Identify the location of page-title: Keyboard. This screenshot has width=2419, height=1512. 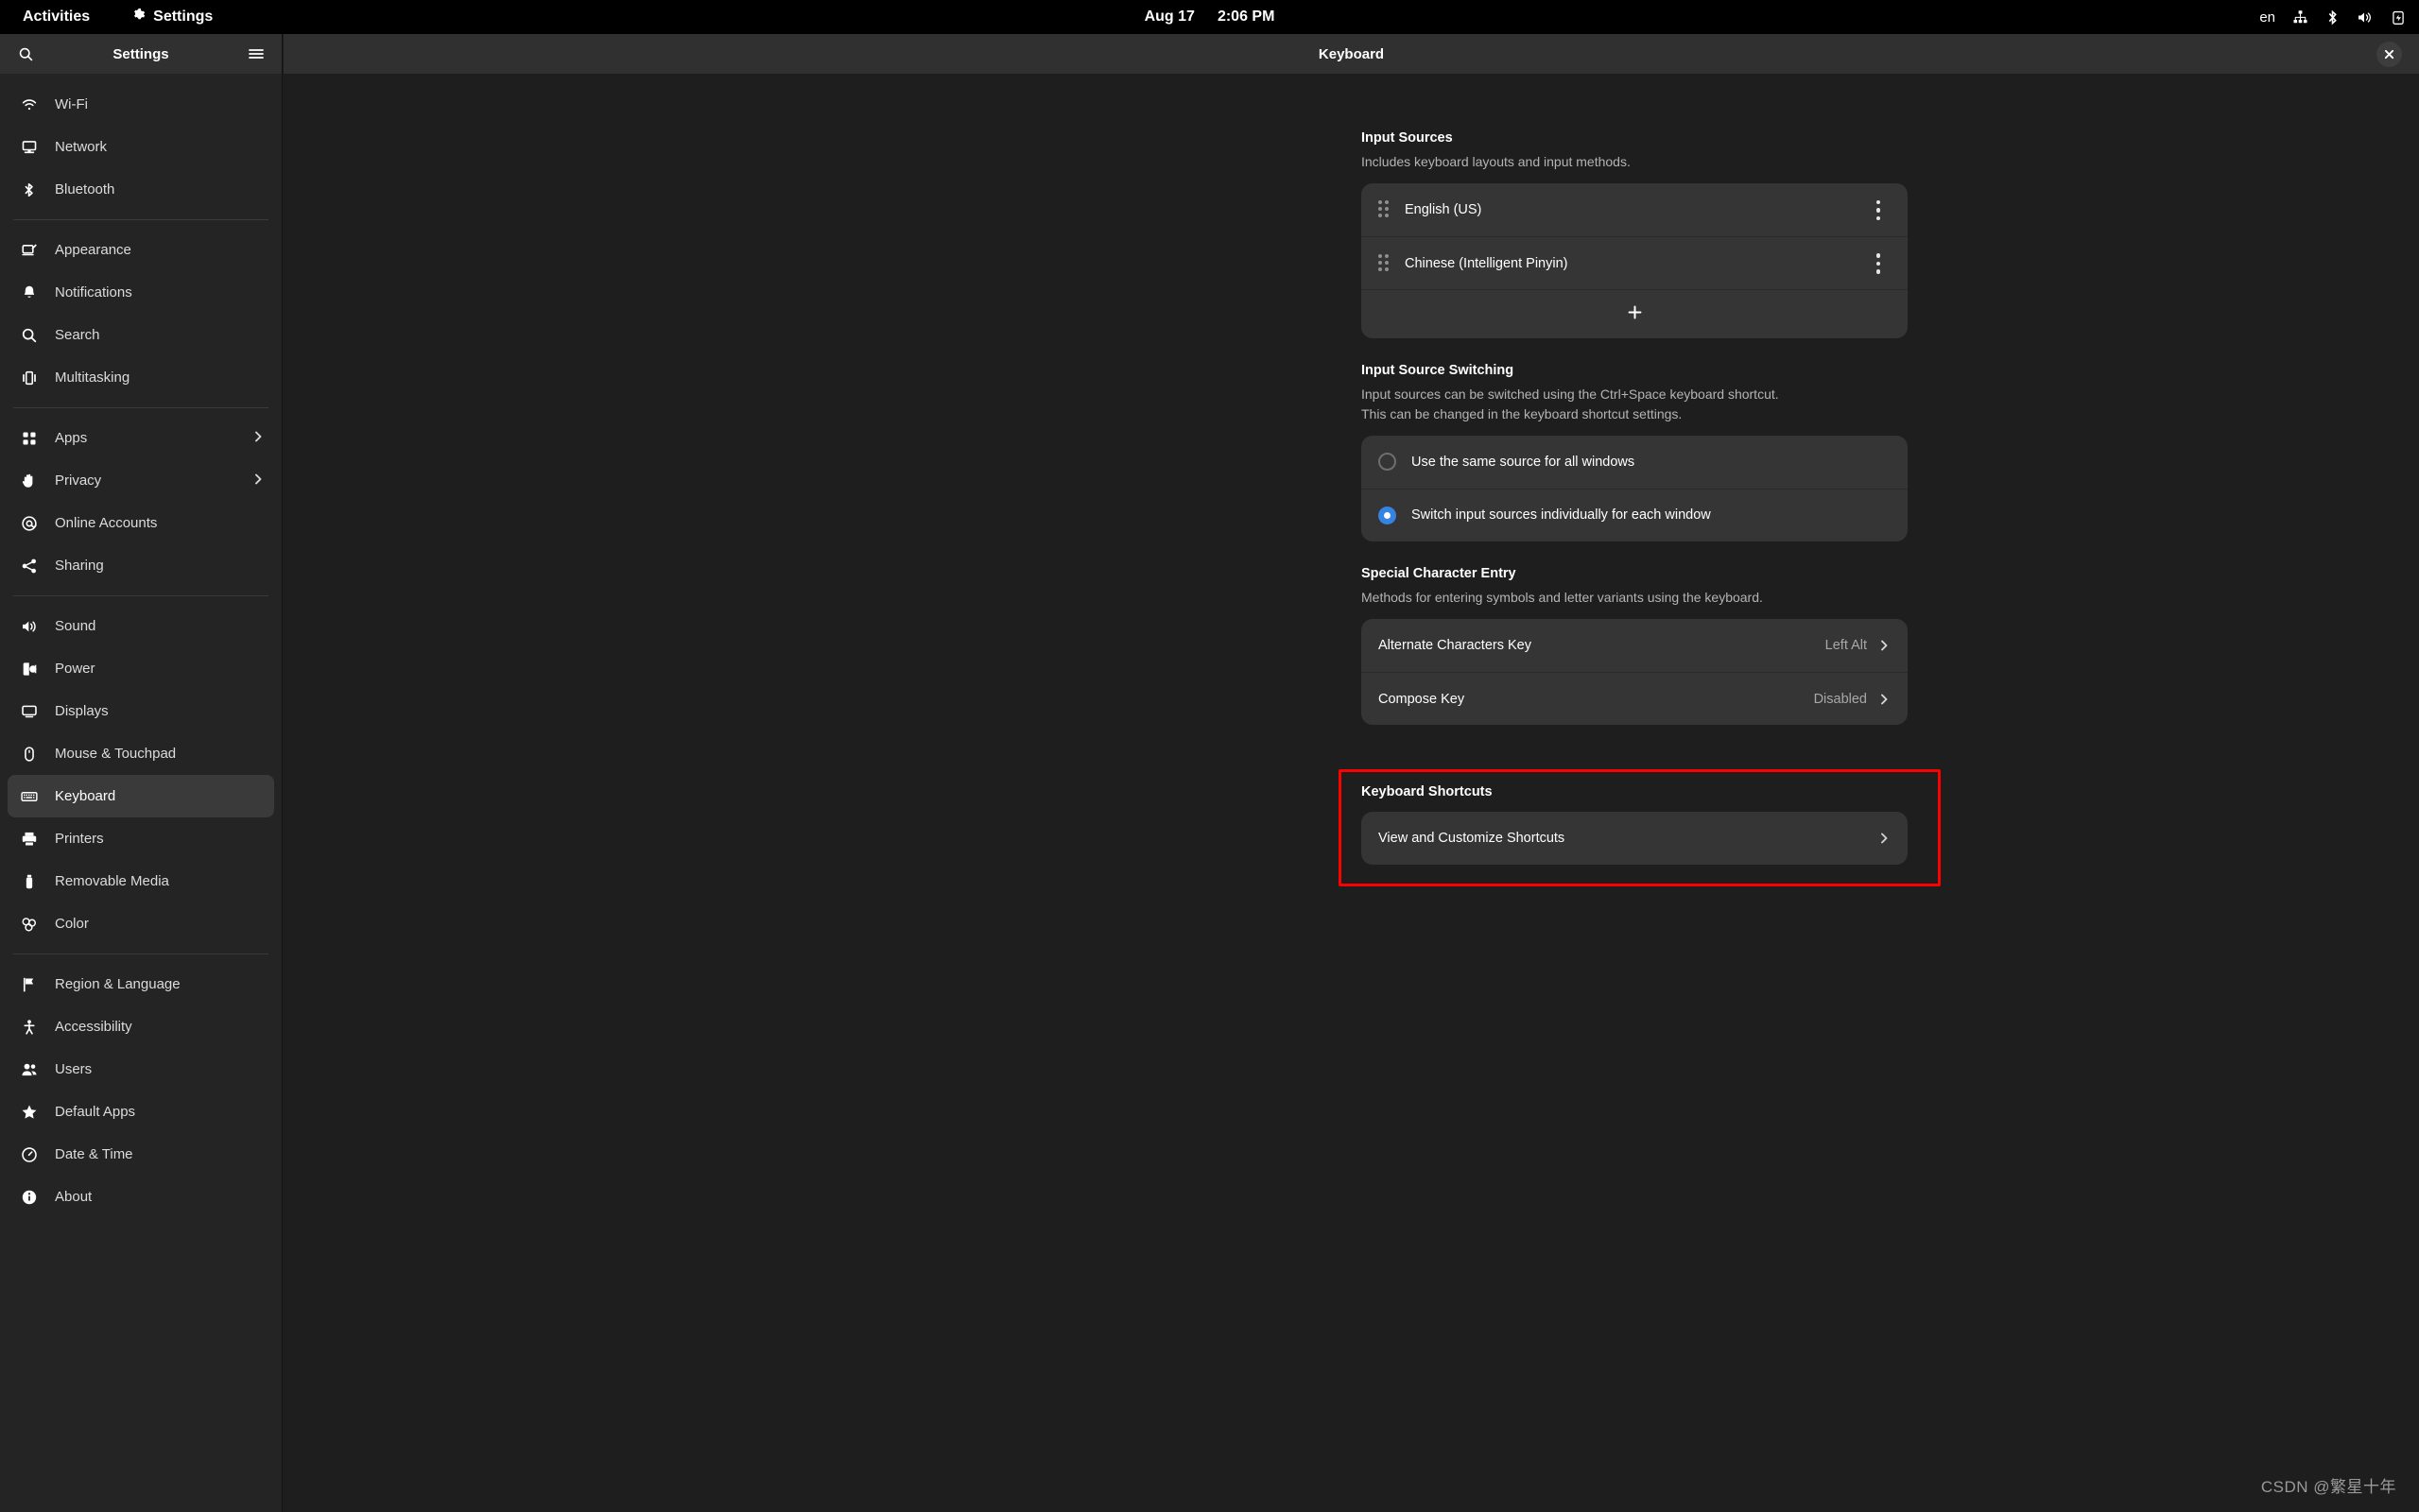
(1351, 53).